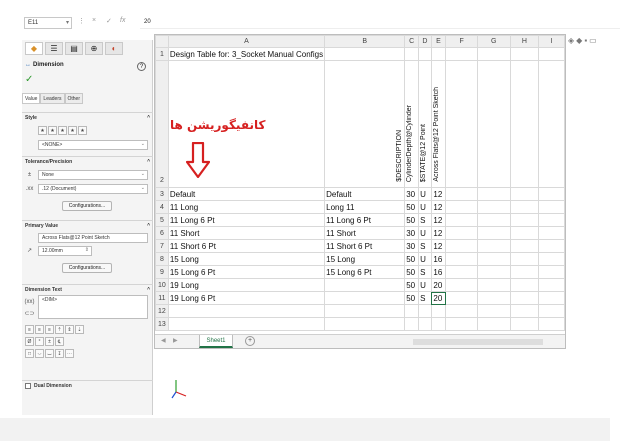 The height and width of the screenshot is (441, 634). Describe the element at coordinates (162, 207) in the screenshot. I see `row-header: 4` at that location.